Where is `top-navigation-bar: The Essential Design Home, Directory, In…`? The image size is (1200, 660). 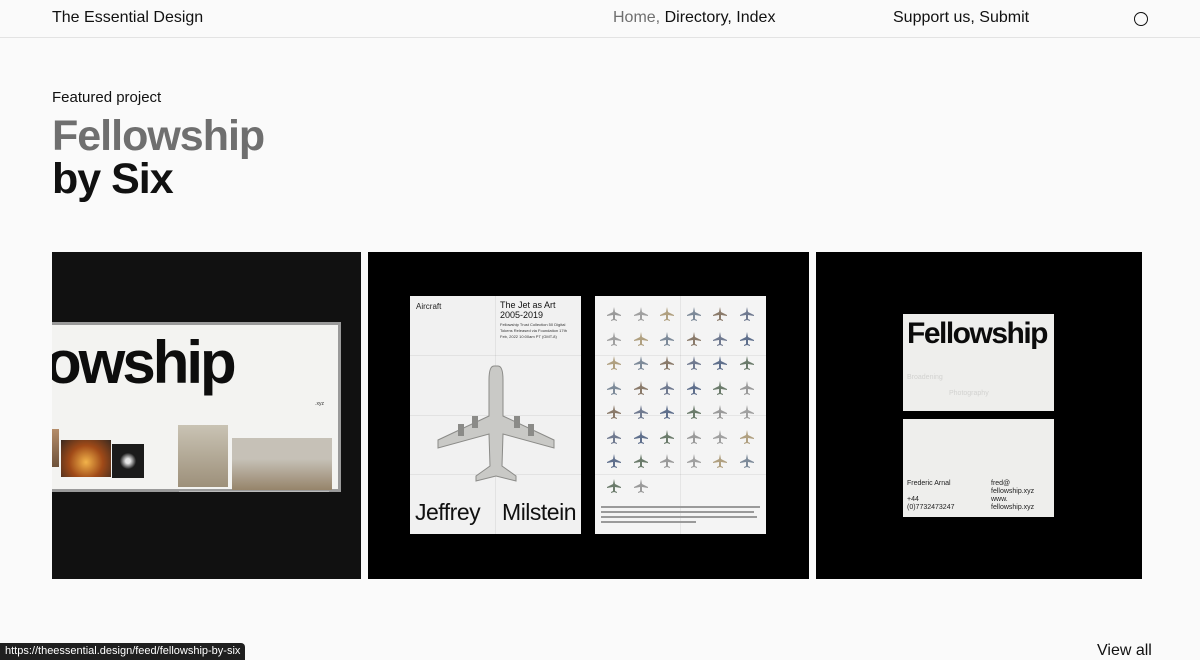
top-navigation-bar: The Essential Design Home, Directory, In… is located at coordinates (600, 19).